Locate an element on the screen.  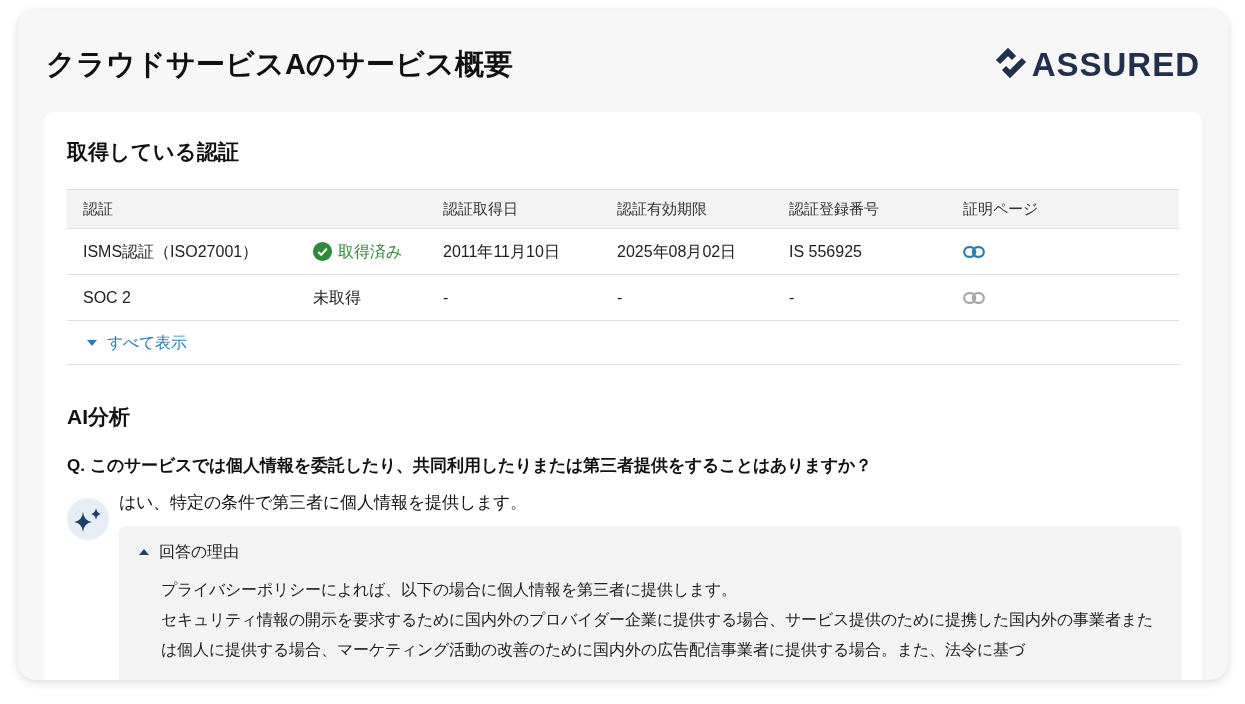
column-header: 認証 is located at coordinates (98, 208).